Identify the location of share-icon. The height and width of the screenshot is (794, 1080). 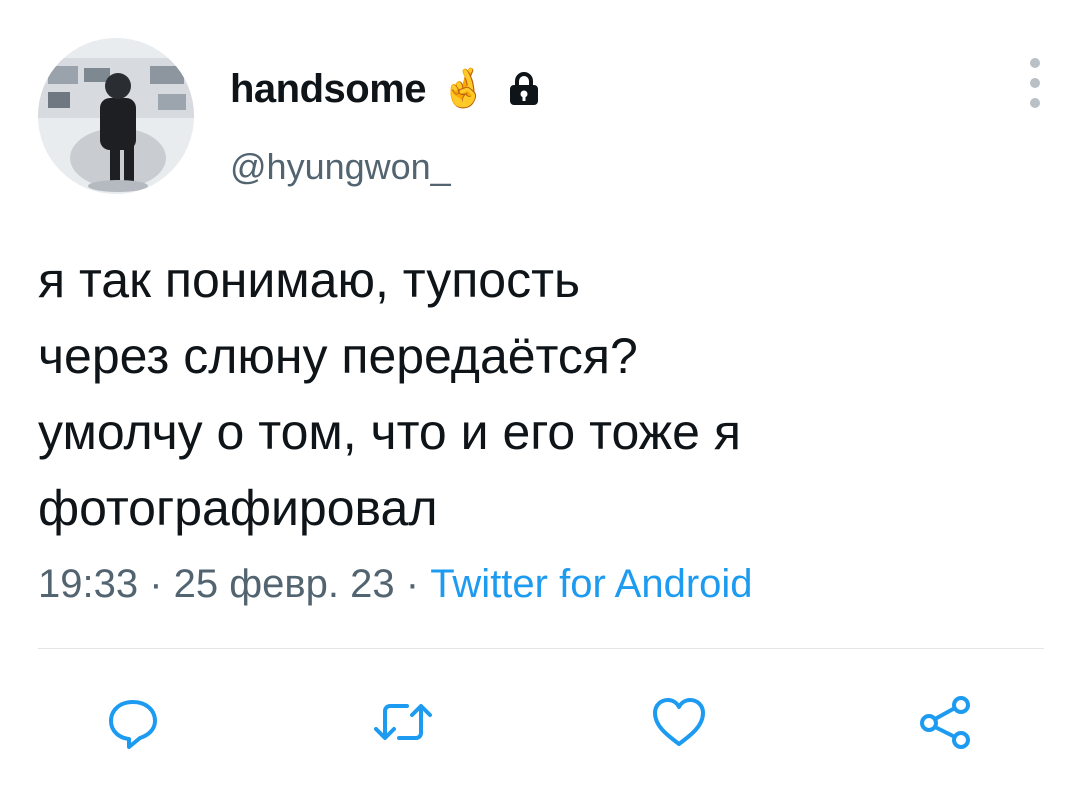
(945, 722).